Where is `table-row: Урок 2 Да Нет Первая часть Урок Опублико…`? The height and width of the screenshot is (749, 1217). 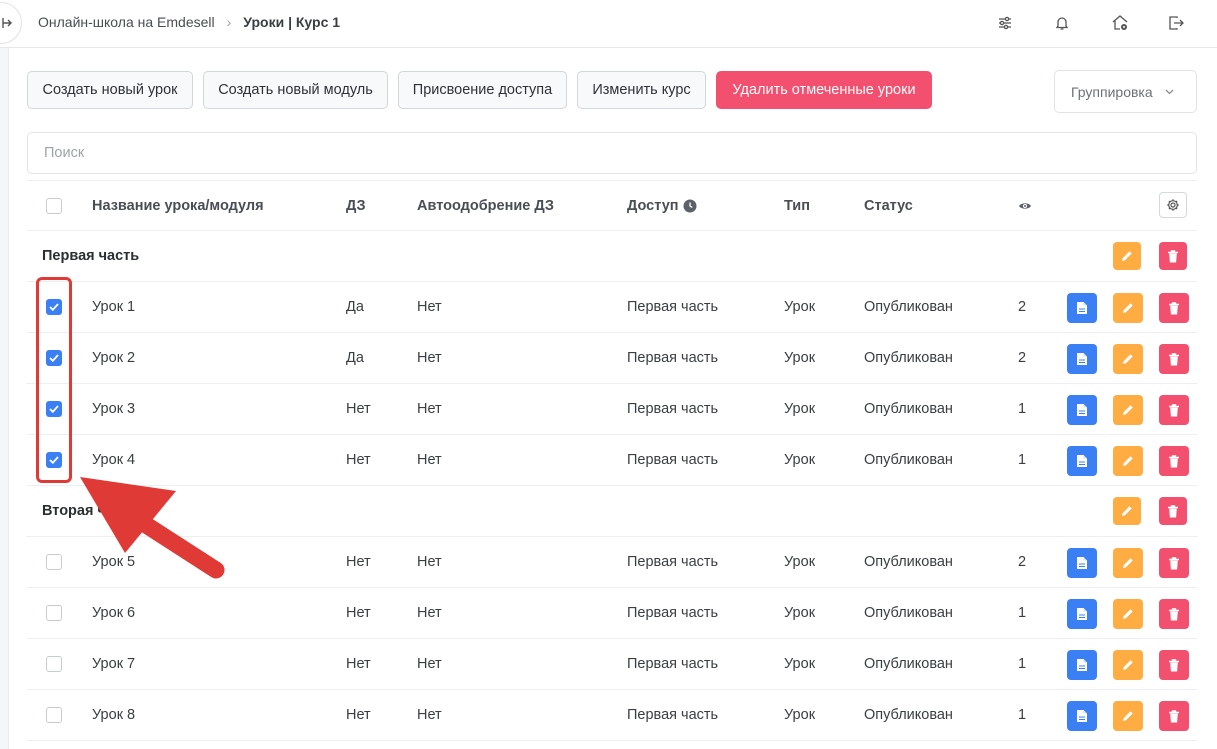
table-row: Урок 2 Да Нет Первая часть Урок Опублико… is located at coordinates (612, 358).